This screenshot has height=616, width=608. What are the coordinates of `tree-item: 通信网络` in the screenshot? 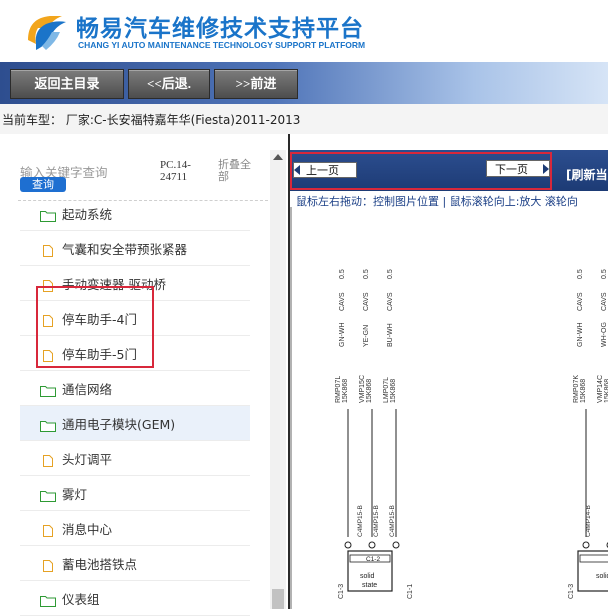 It's located at (135, 388).